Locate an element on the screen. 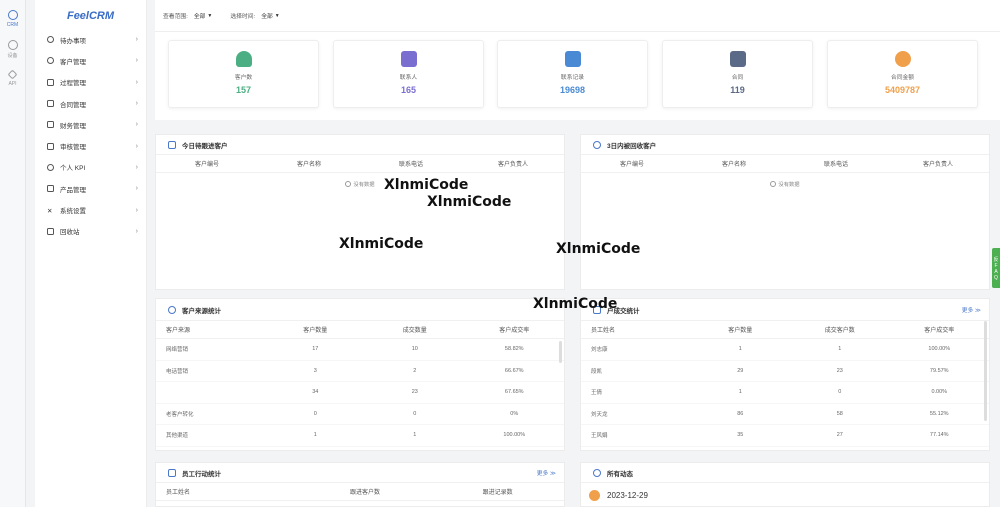 The width and height of the screenshot is (1000, 507). sidebar-item-recycle-bin: 回收站 › is located at coordinates (90, 231).